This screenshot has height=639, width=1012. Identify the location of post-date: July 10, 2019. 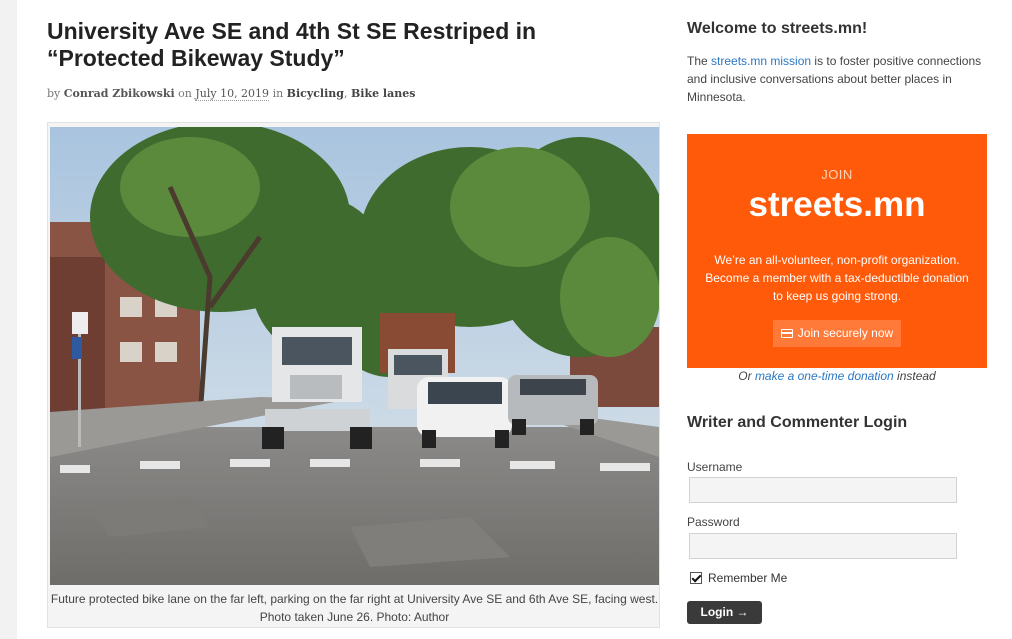
(232, 94).